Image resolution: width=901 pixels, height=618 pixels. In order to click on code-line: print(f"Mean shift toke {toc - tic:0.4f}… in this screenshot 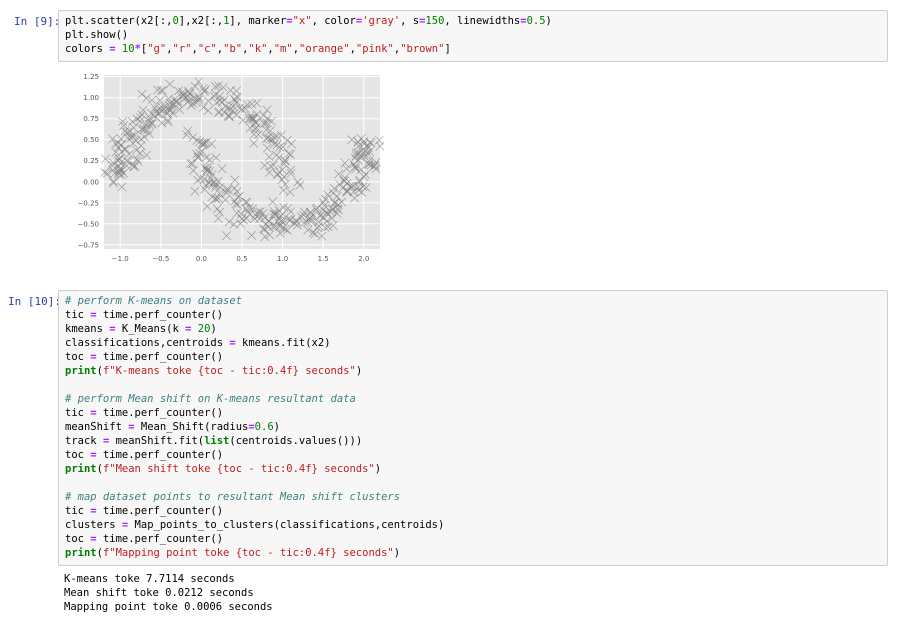, I will do `click(223, 469)`.